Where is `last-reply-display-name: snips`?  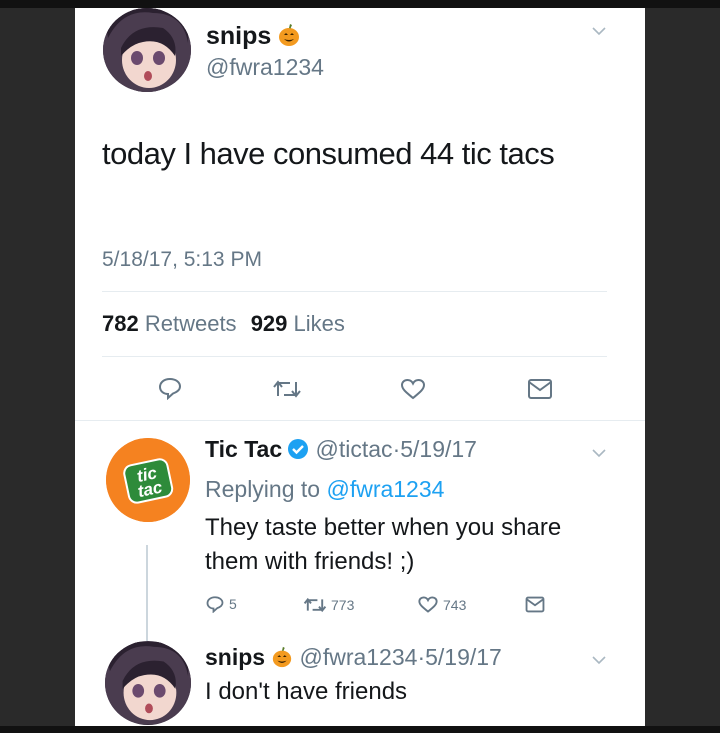
last-reply-display-name: snips is located at coordinates (235, 657).